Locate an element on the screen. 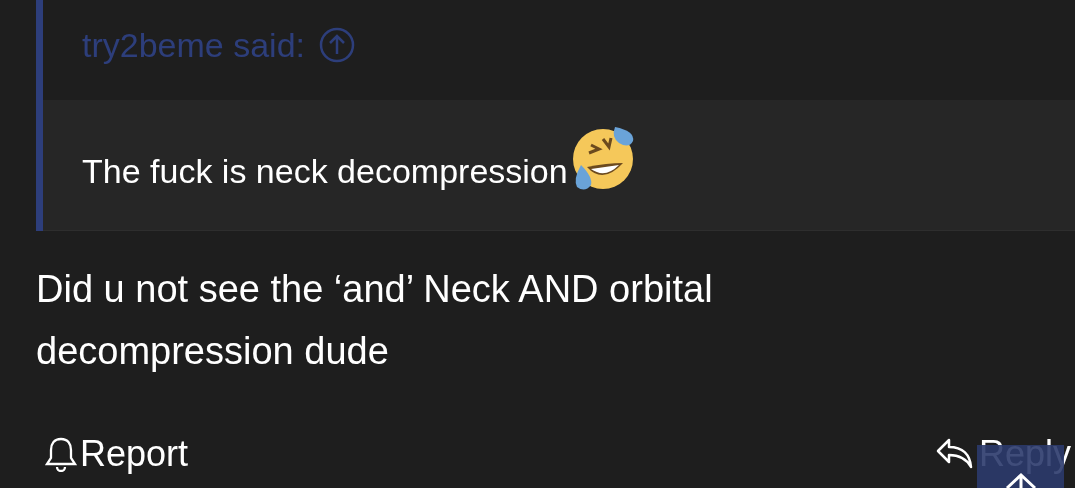  bell-icon is located at coordinates (61, 454).